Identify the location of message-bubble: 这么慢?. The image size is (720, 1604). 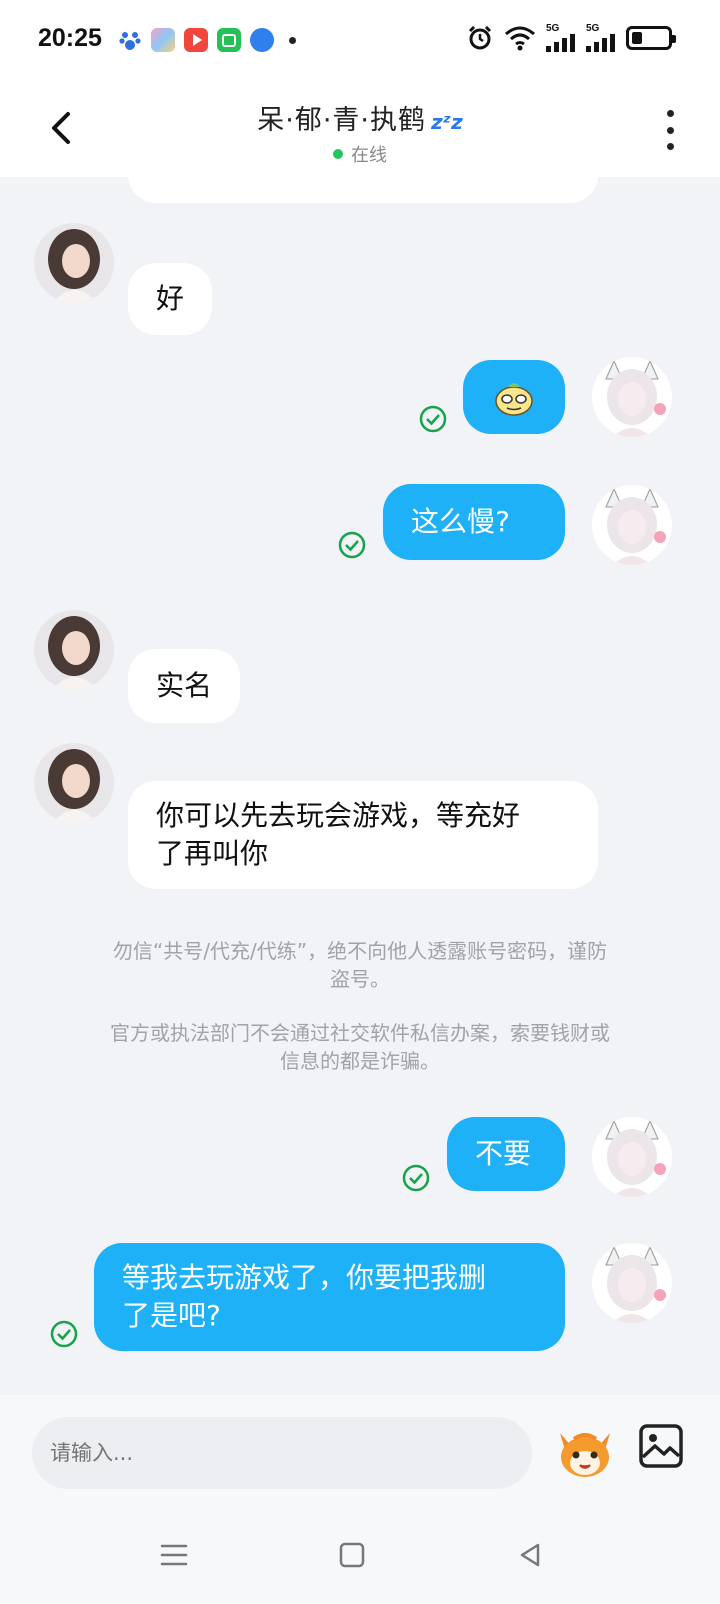
(474, 522).